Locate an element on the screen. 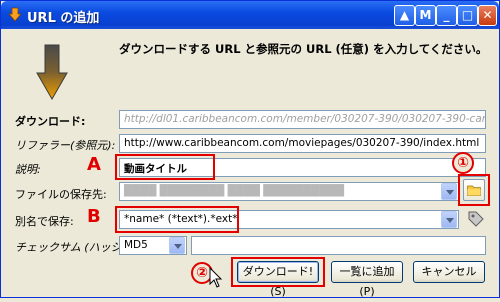 The width and height of the screenshot is (500, 302). description-label: 説明: is located at coordinates (28, 169).